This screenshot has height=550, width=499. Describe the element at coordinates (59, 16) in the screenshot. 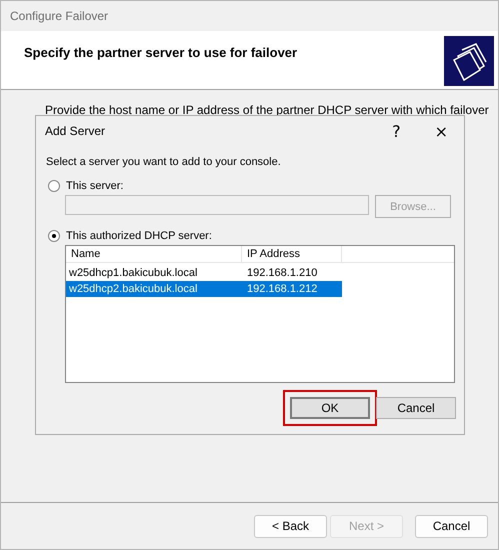

I see `window-title: Configure Failover` at that location.